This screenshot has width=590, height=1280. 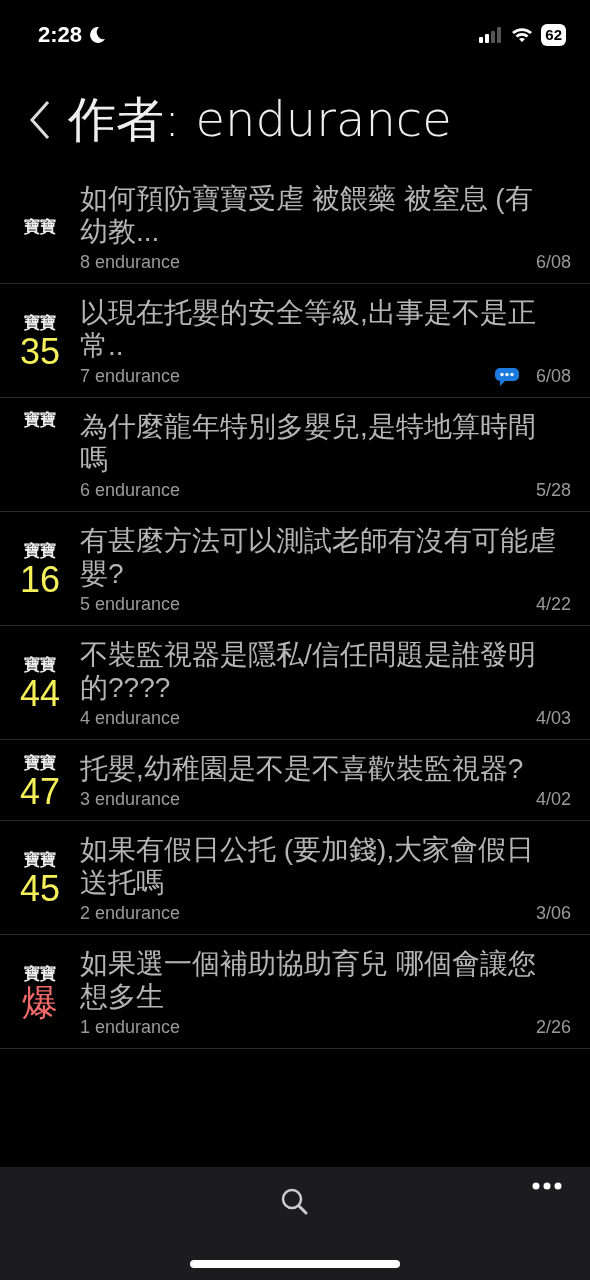 I want to click on post-row: 寶寶 如何預防寶寶受虐 被餵藥 被窒息 (有幼教... 8 endurance 6/08, so click(x=295, y=227).